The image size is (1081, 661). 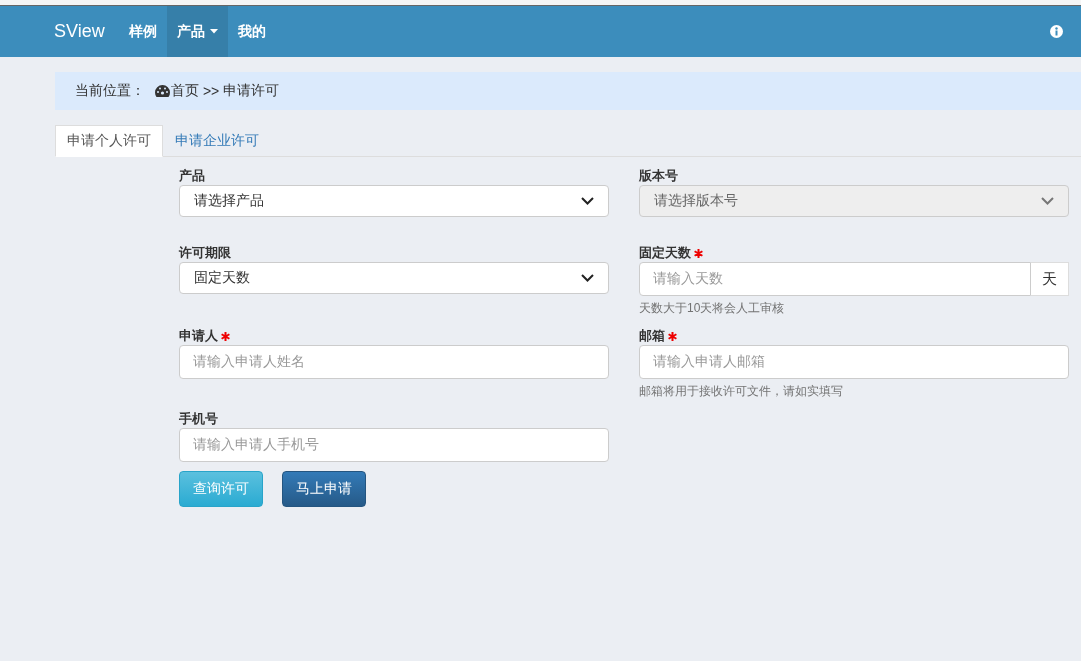 What do you see at coordinates (142, 31) in the screenshot?
I see `nav-item: 样例` at bounding box center [142, 31].